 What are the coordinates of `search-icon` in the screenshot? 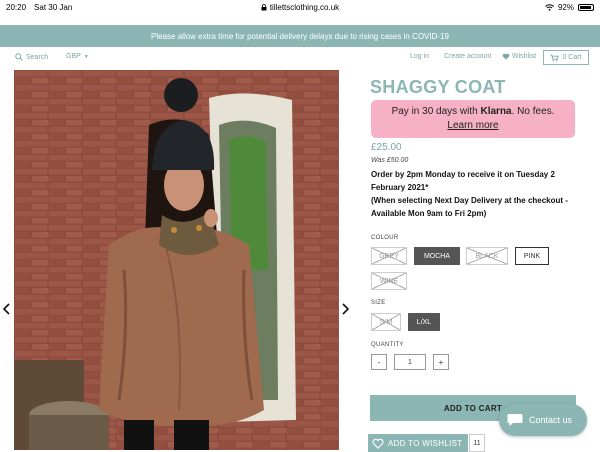 It's located at (19, 57).